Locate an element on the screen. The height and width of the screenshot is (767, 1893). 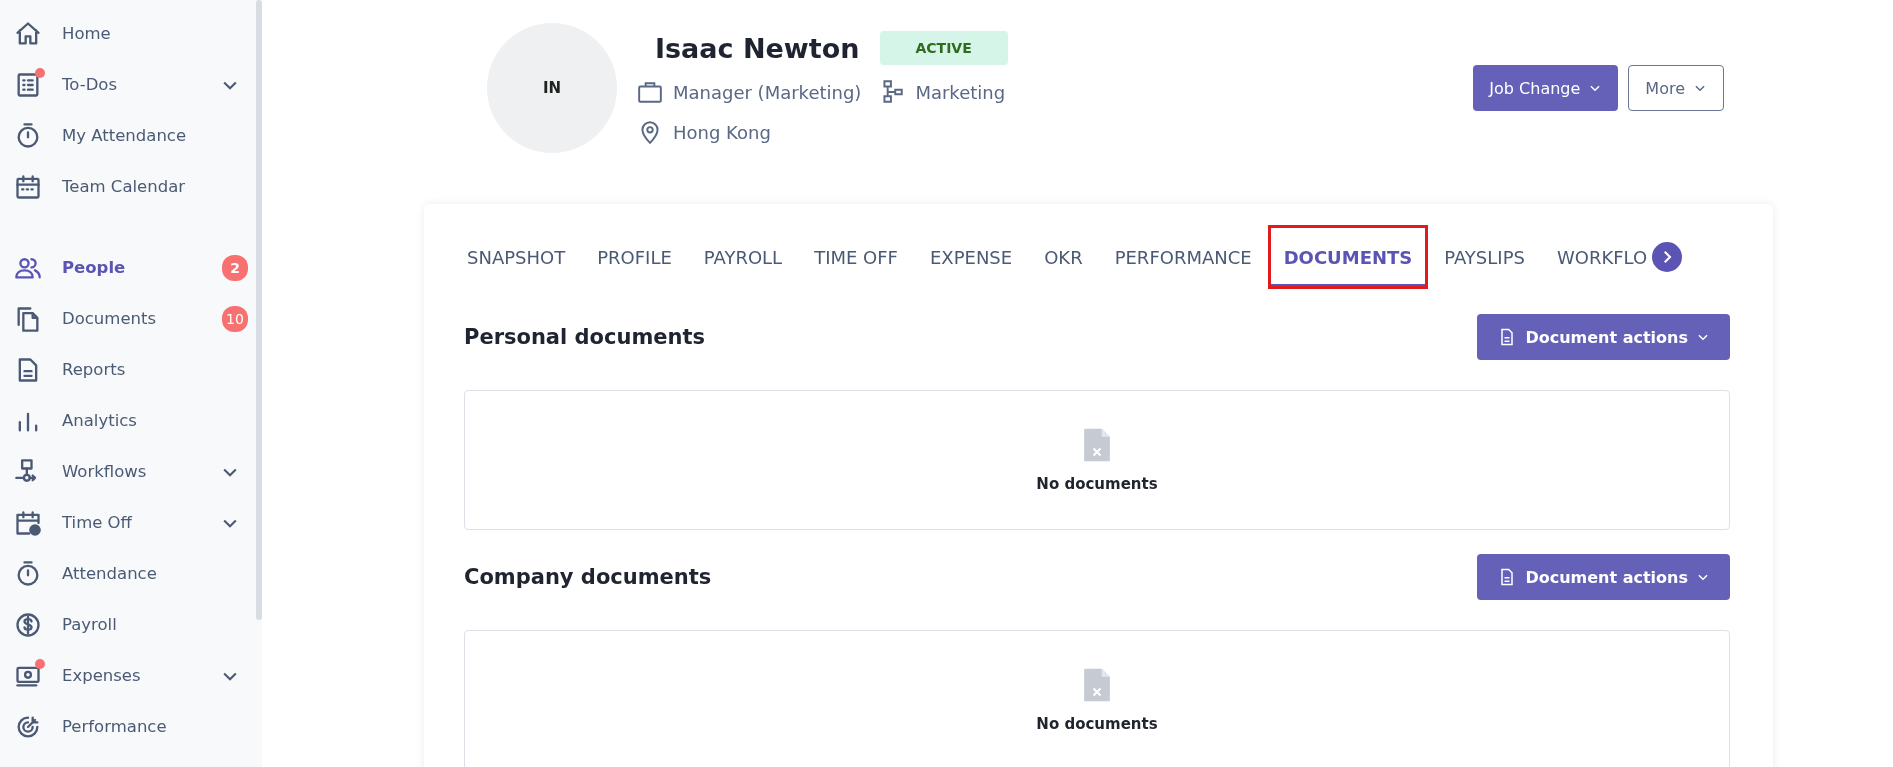
sidebar-item: Home is located at coordinates (126, 33).